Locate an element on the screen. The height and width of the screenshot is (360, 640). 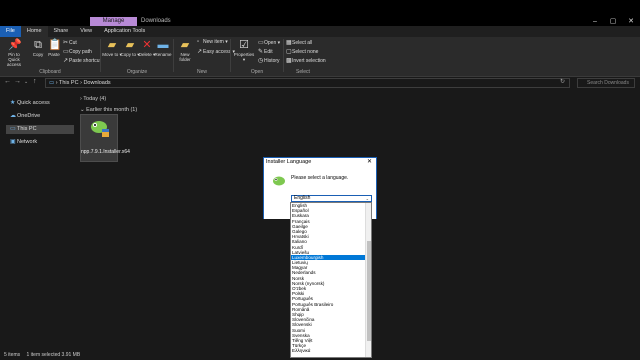
copy-path-label: Copy path is located at coordinates (80, 52).